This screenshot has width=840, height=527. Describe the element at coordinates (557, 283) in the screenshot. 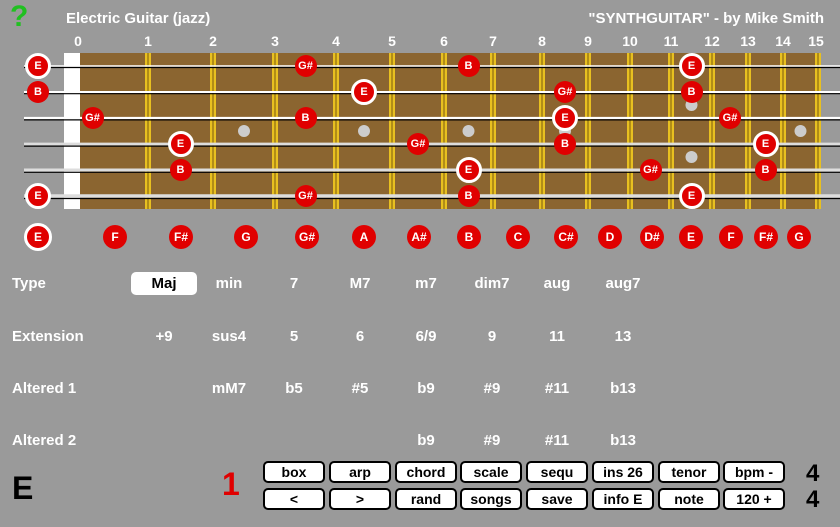

I see `chord-option: aug` at that location.